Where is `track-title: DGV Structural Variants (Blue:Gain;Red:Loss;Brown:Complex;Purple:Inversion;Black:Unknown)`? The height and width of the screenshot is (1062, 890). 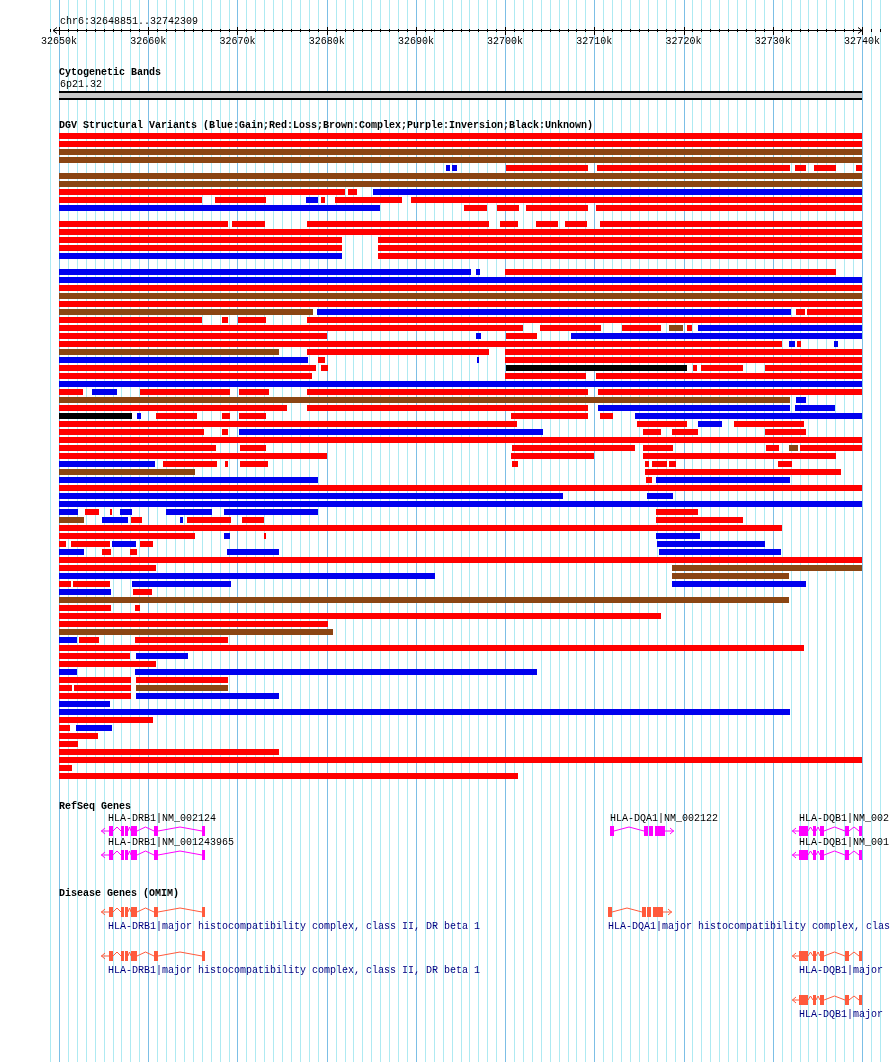 track-title: DGV Structural Variants (Blue:Gain;Red:Loss;Brown:Complex;Purple:Inversion;Black:Unknown) is located at coordinates (326, 126).